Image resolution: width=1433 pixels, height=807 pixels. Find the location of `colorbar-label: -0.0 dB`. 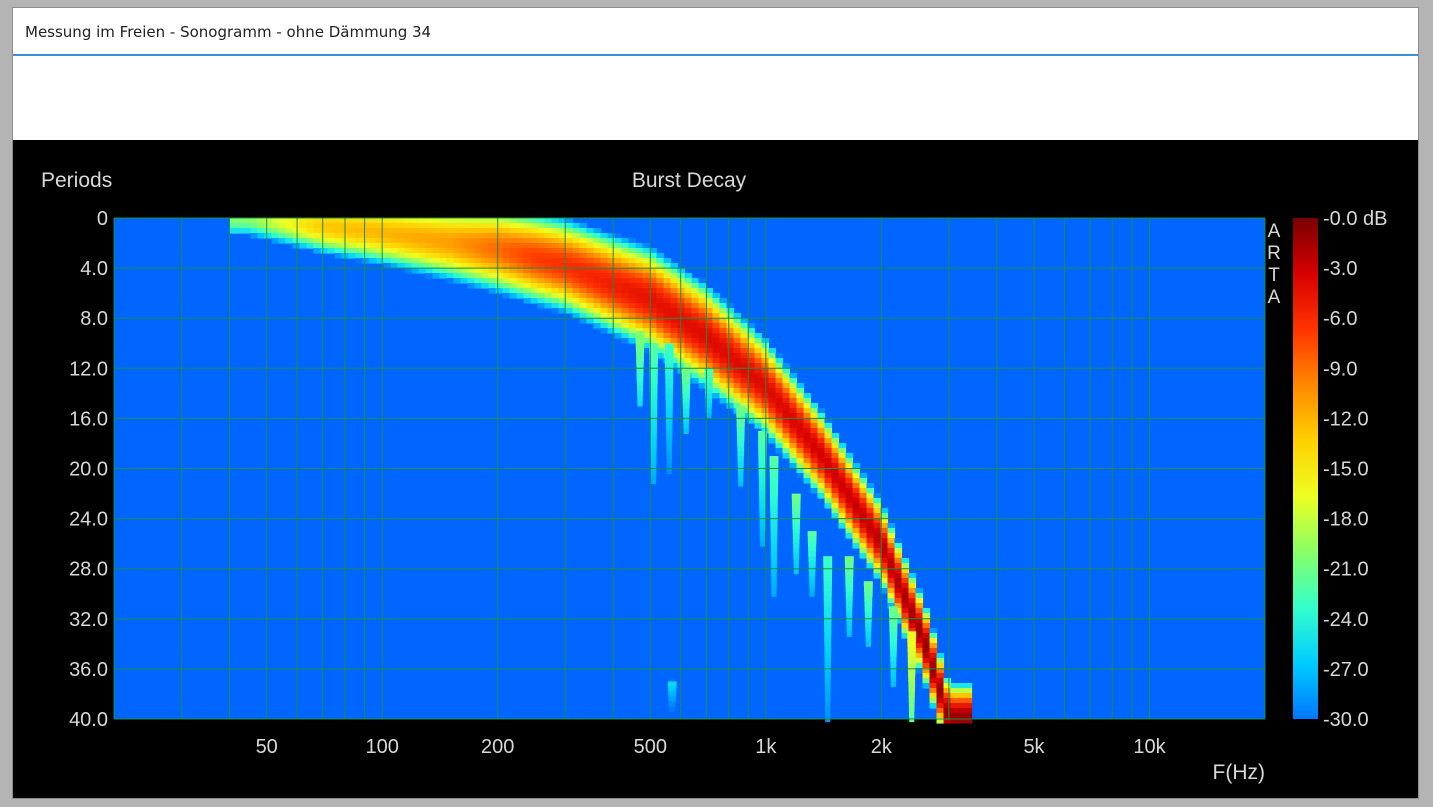

colorbar-label: -0.0 dB is located at coordinates (1355, 219).